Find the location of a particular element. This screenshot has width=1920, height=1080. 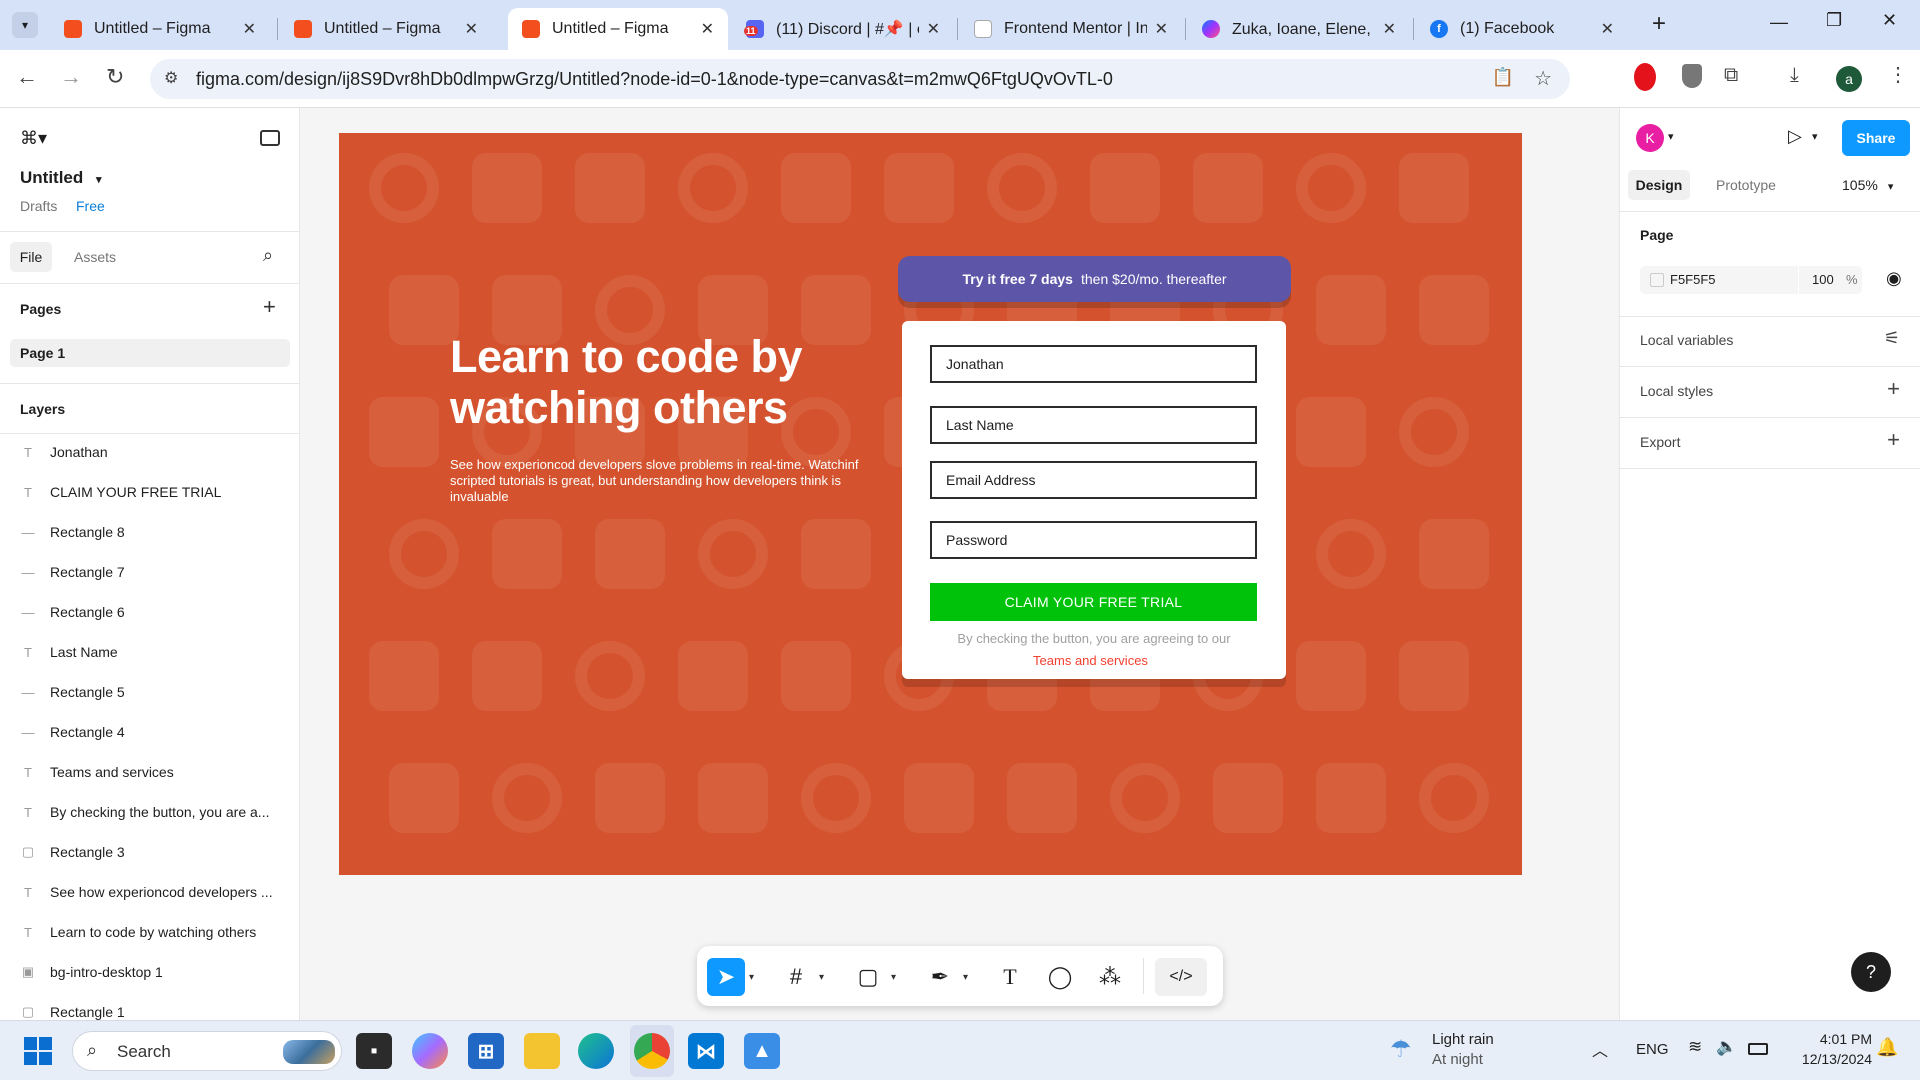

clipboard-icon: 📋 is located at coordinates (1503, 77).